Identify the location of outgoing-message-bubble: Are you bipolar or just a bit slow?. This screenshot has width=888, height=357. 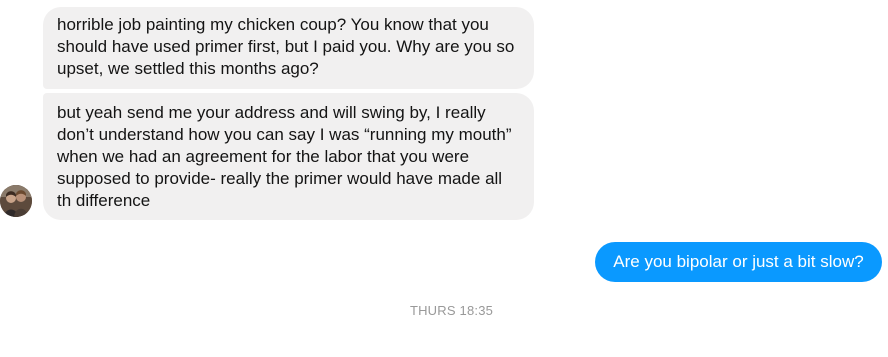
(738, 262).